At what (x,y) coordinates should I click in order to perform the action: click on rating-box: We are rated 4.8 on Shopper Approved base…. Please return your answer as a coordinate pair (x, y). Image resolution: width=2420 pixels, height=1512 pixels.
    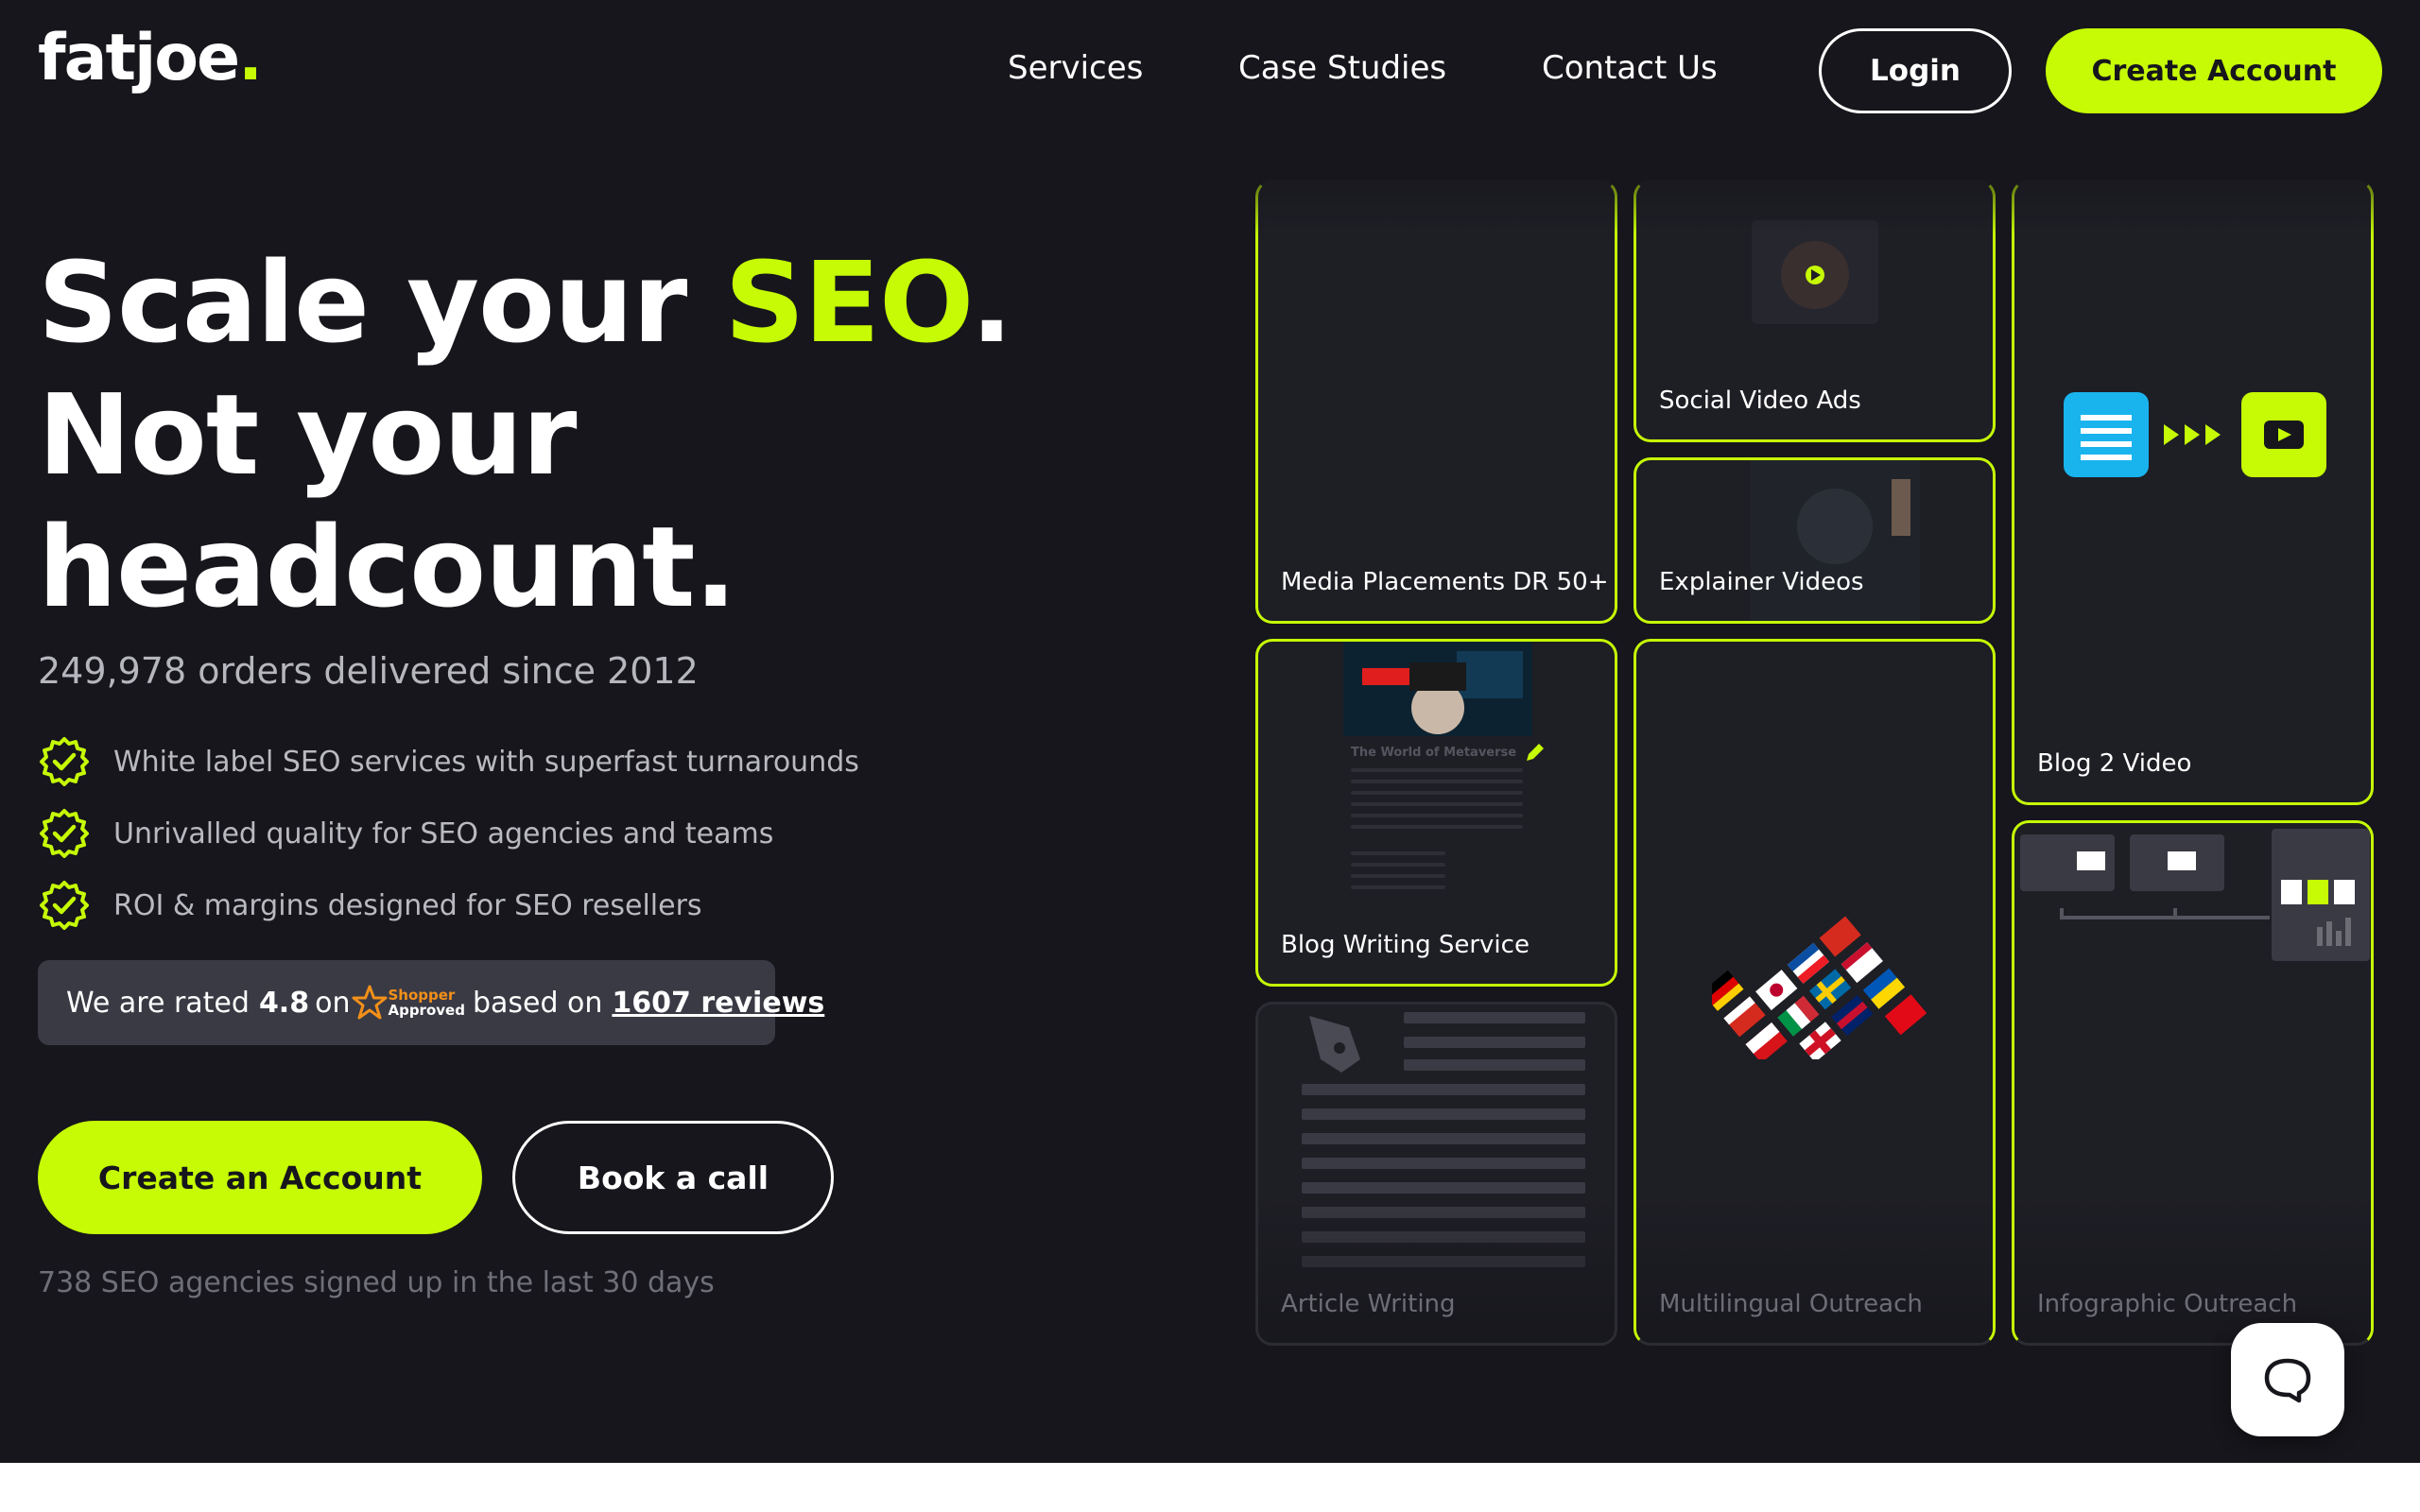
    Looking at the image, I should click on (431, 1002).